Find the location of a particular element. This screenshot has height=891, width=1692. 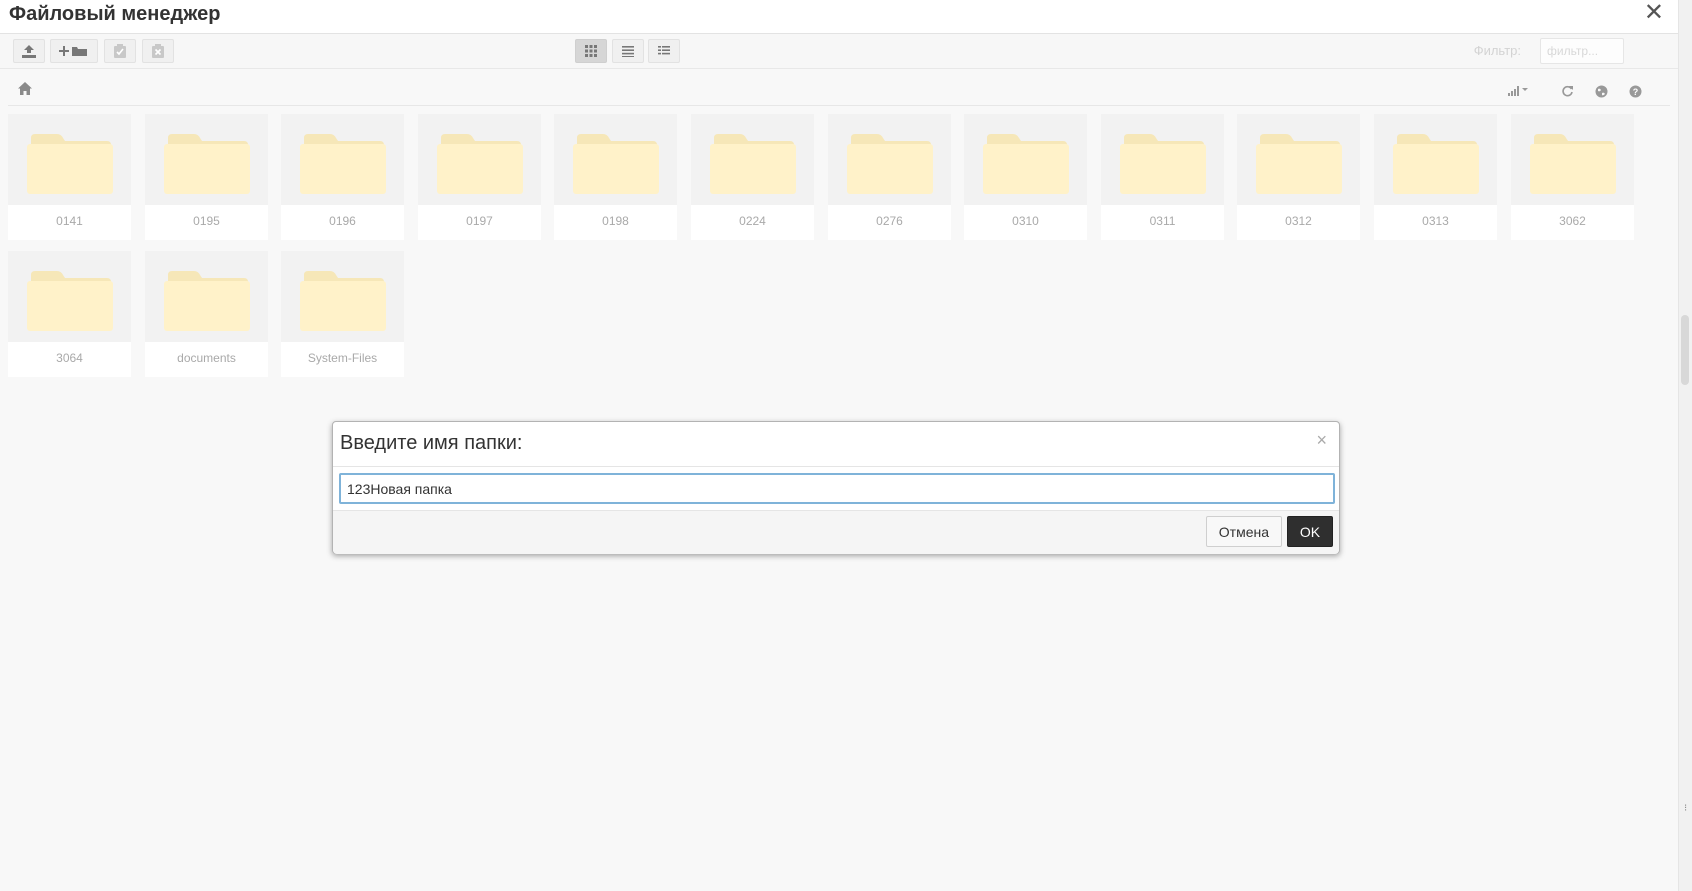

globe-icon is located at coordinates (1601, 91).